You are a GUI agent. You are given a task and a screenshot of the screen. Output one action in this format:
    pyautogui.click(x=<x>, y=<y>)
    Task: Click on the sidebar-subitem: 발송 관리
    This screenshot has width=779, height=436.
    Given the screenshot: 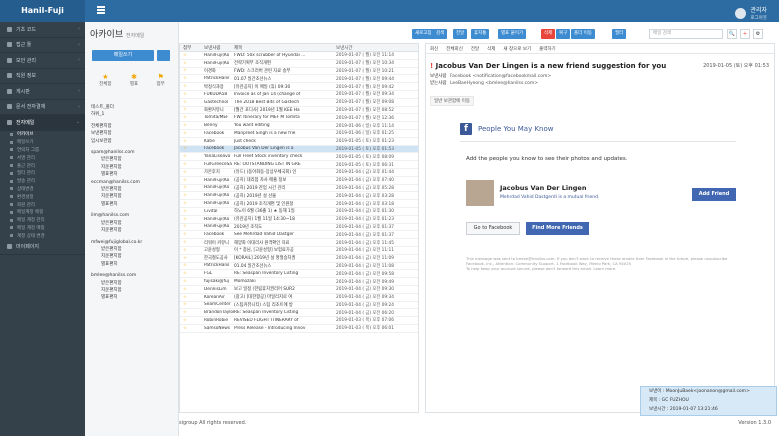 What is the action you would take?
    pyautogui.click(x=42, y=181)
    